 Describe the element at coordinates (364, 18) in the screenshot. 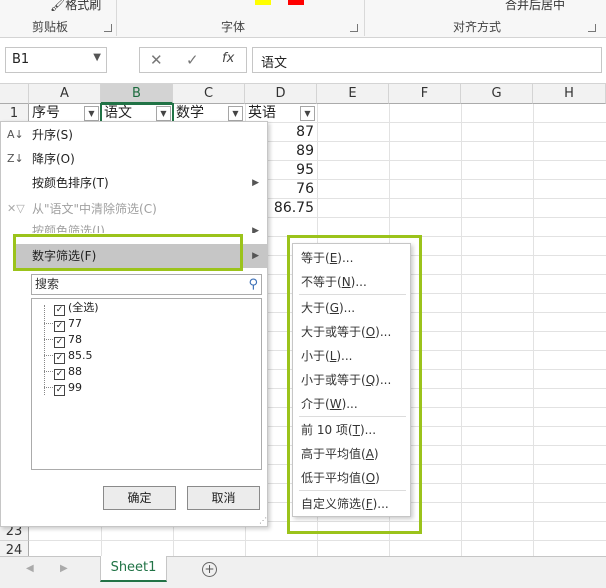

I see `ribbon-separator` at that location.